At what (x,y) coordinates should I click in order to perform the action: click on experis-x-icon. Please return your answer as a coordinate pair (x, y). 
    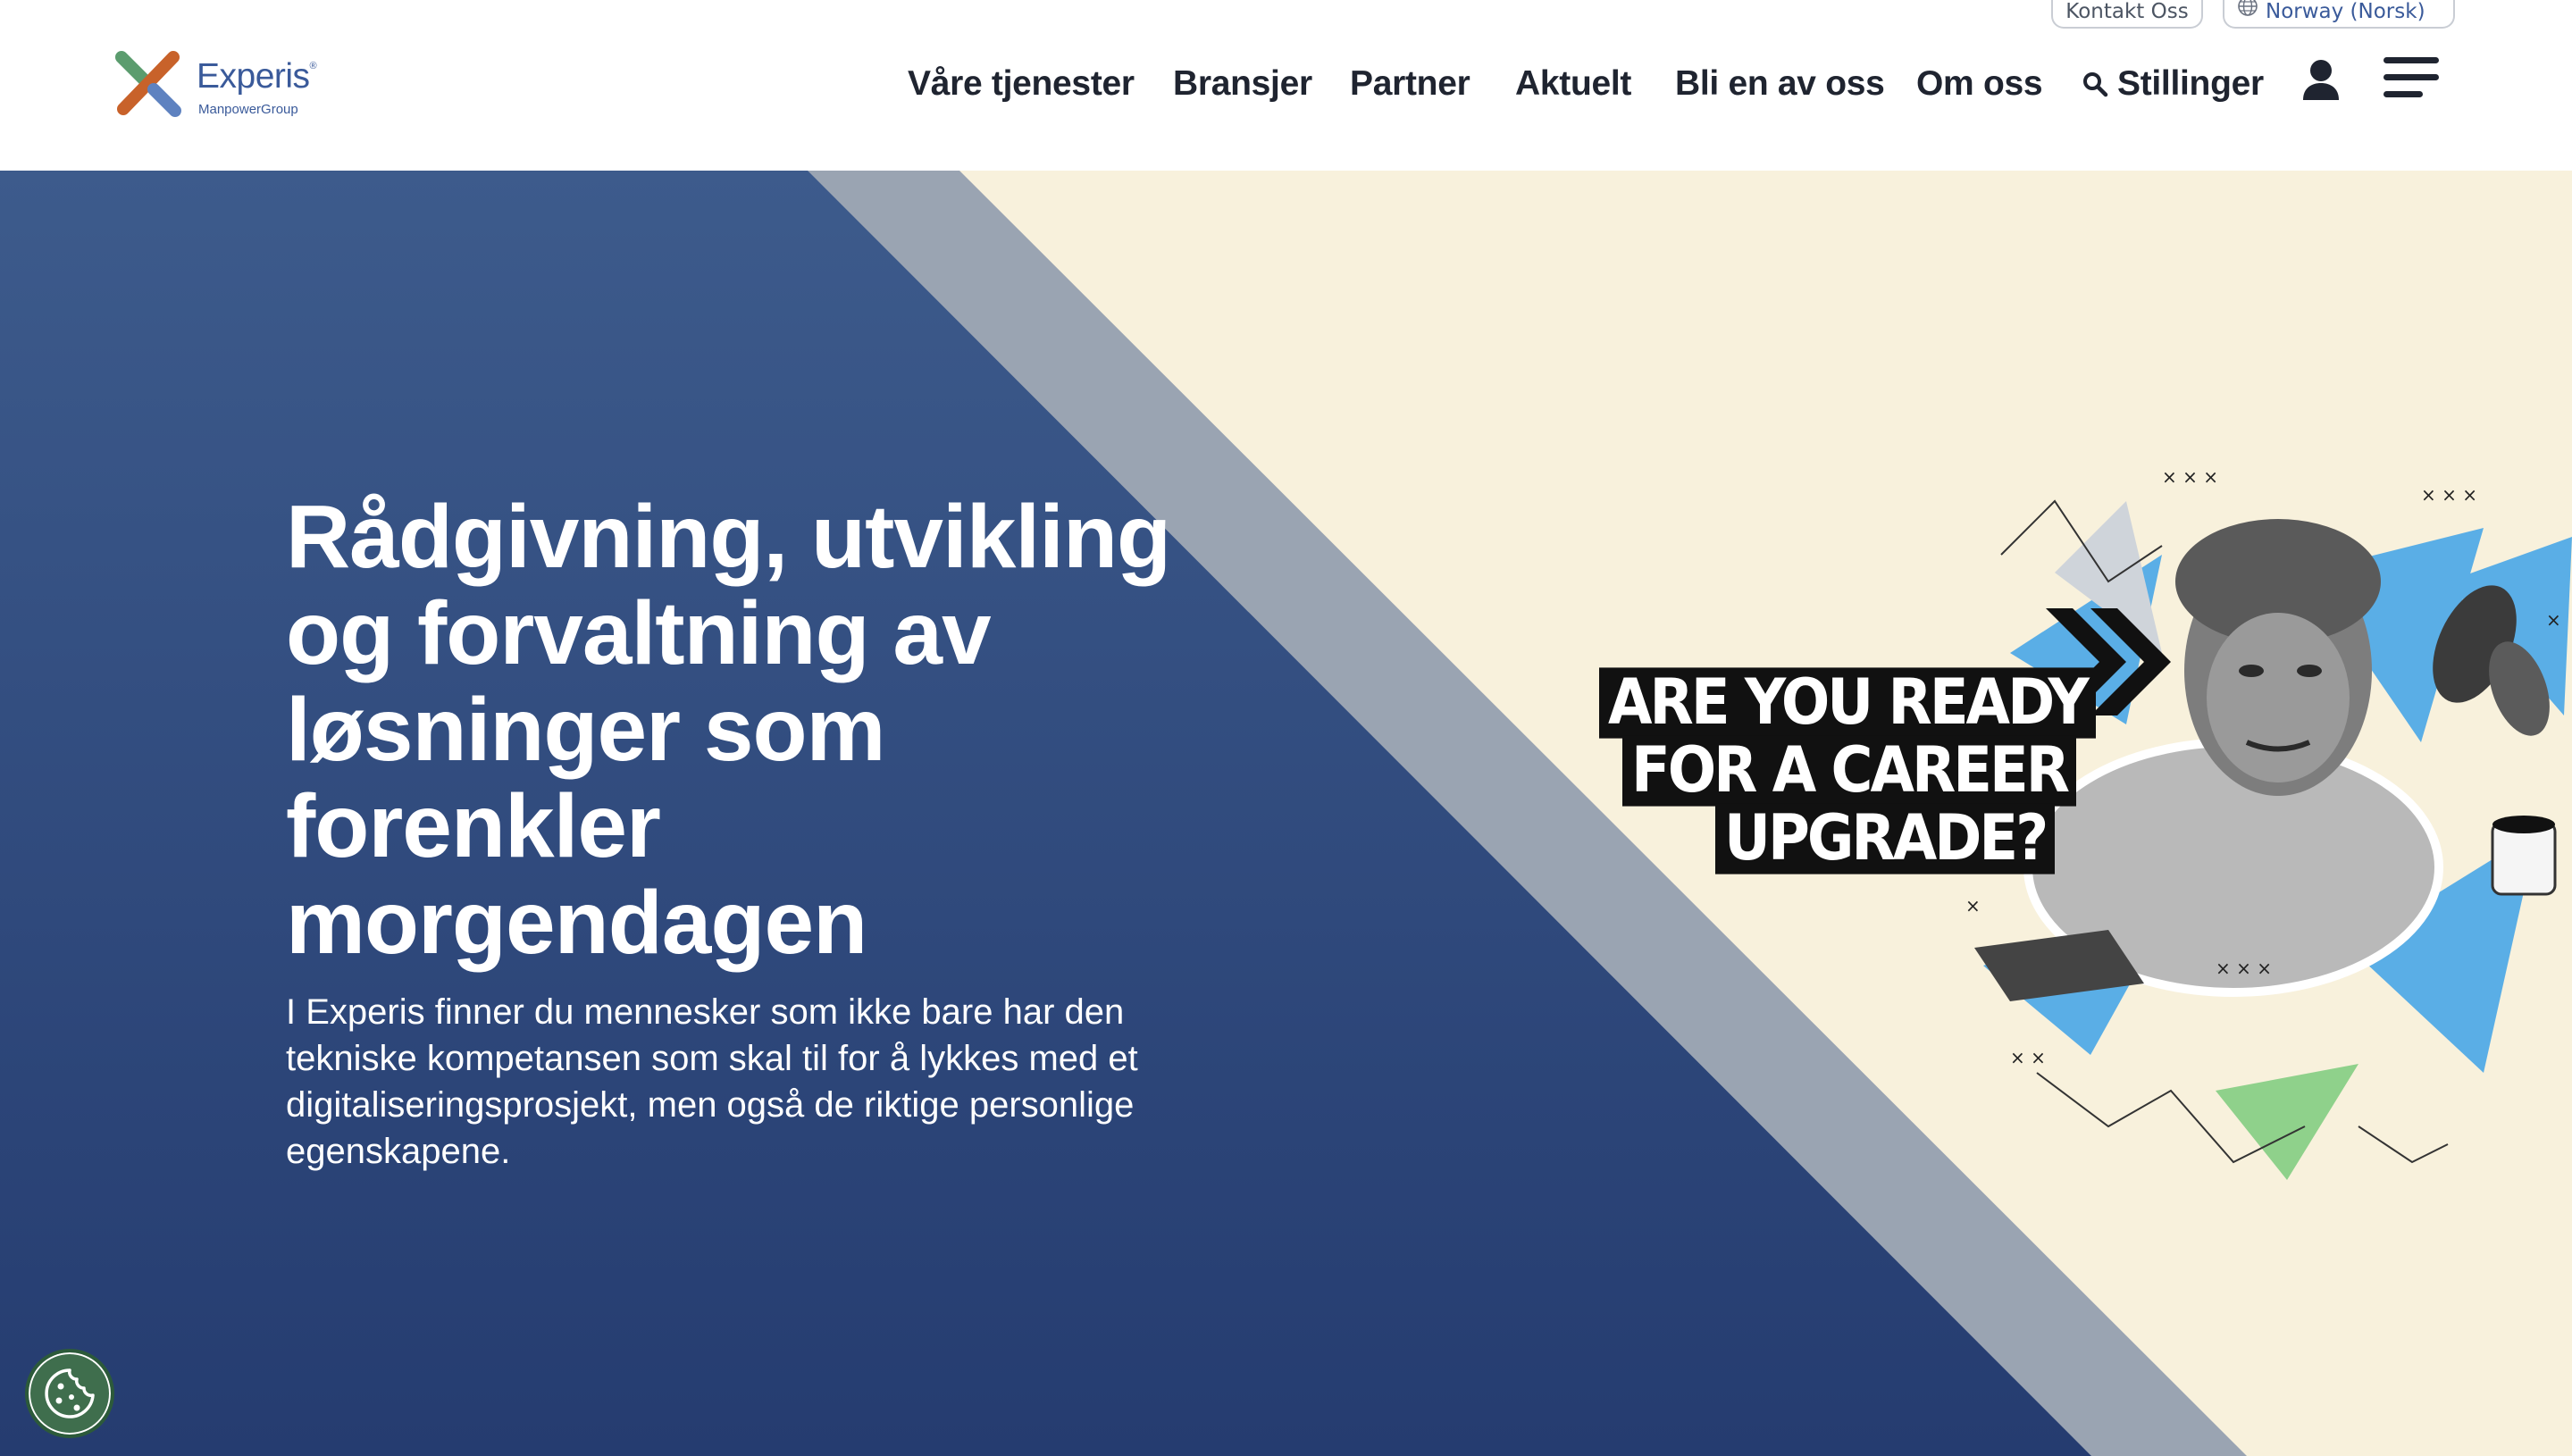
    Looking at the image, I should click on (148, 84).